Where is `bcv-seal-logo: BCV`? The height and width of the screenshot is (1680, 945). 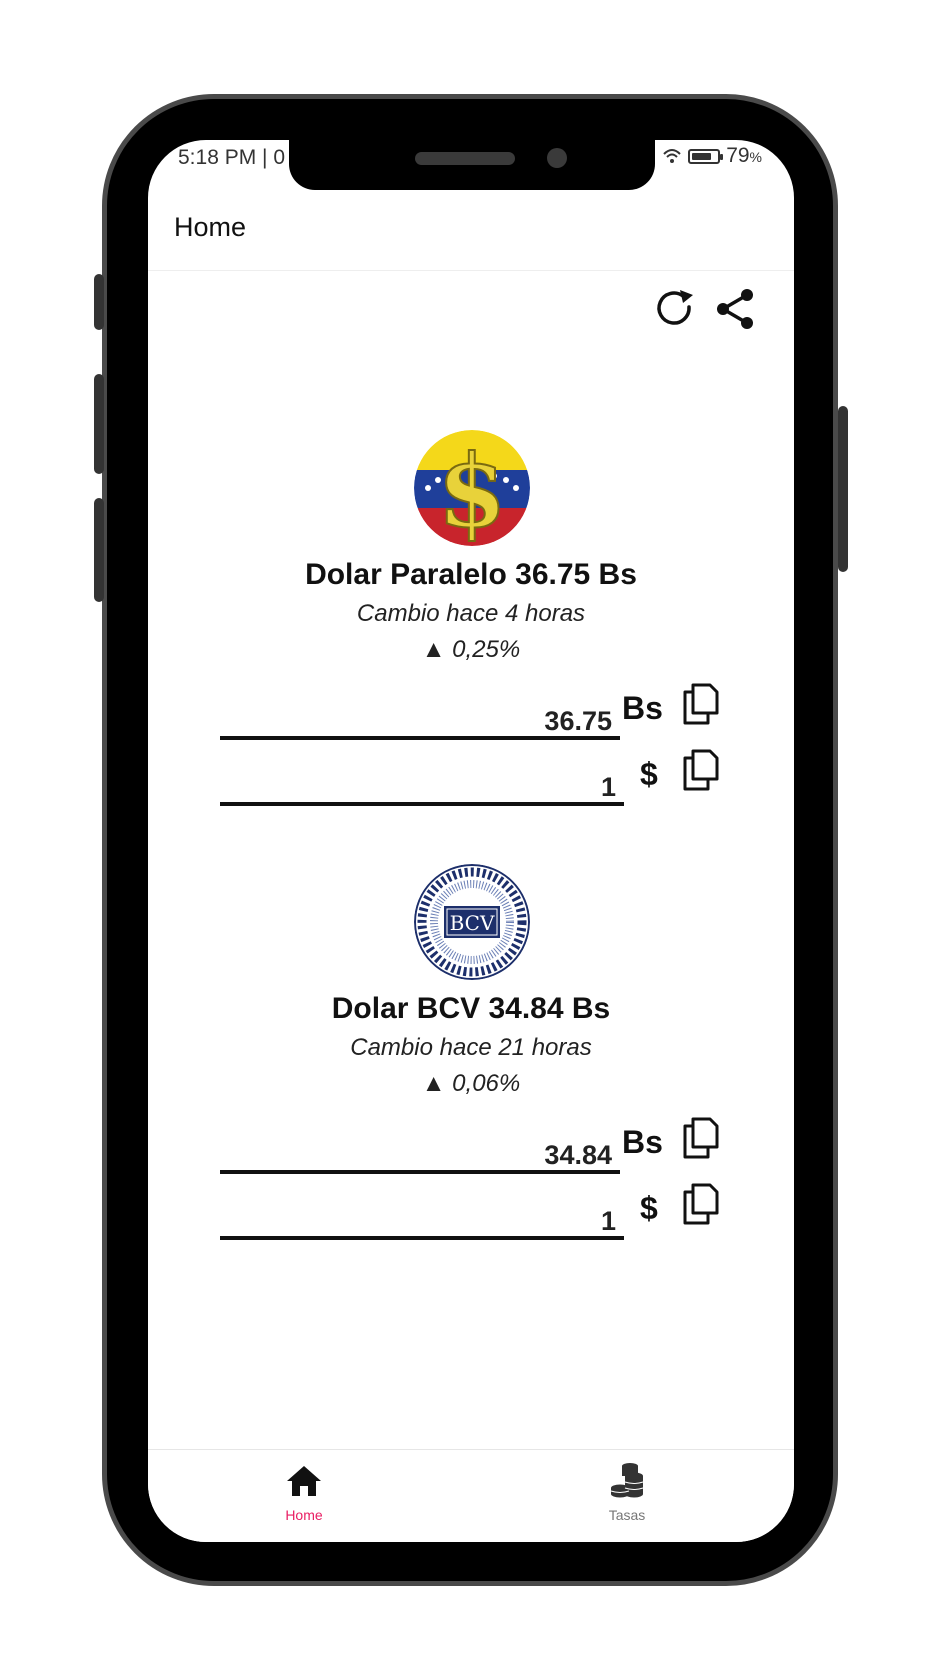
bcv-seal-logo: BCV is located at coordinates (472, 922).